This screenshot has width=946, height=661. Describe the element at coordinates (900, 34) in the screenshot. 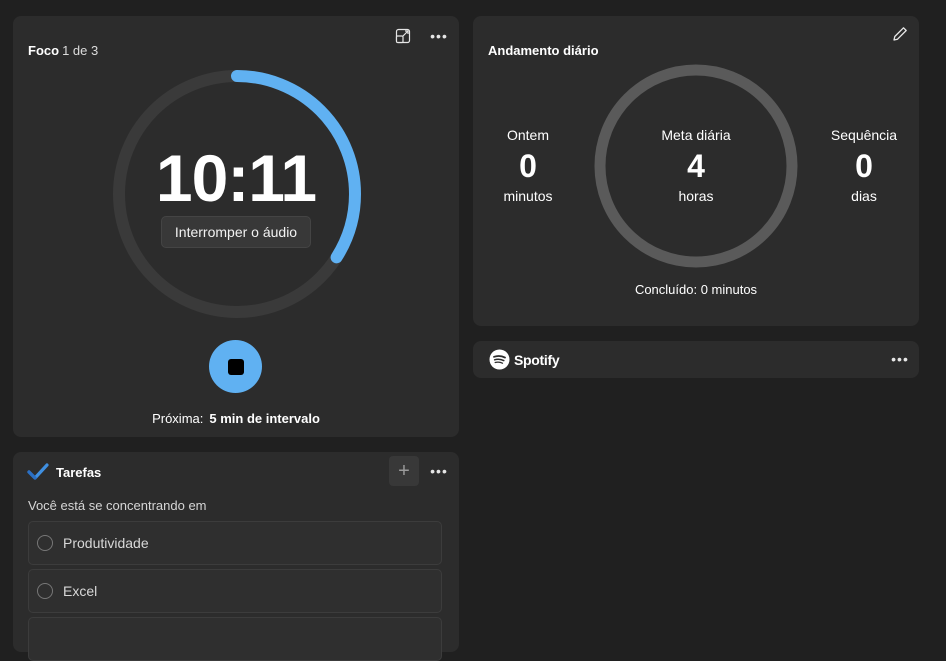

I see `edit-icon` at that location.